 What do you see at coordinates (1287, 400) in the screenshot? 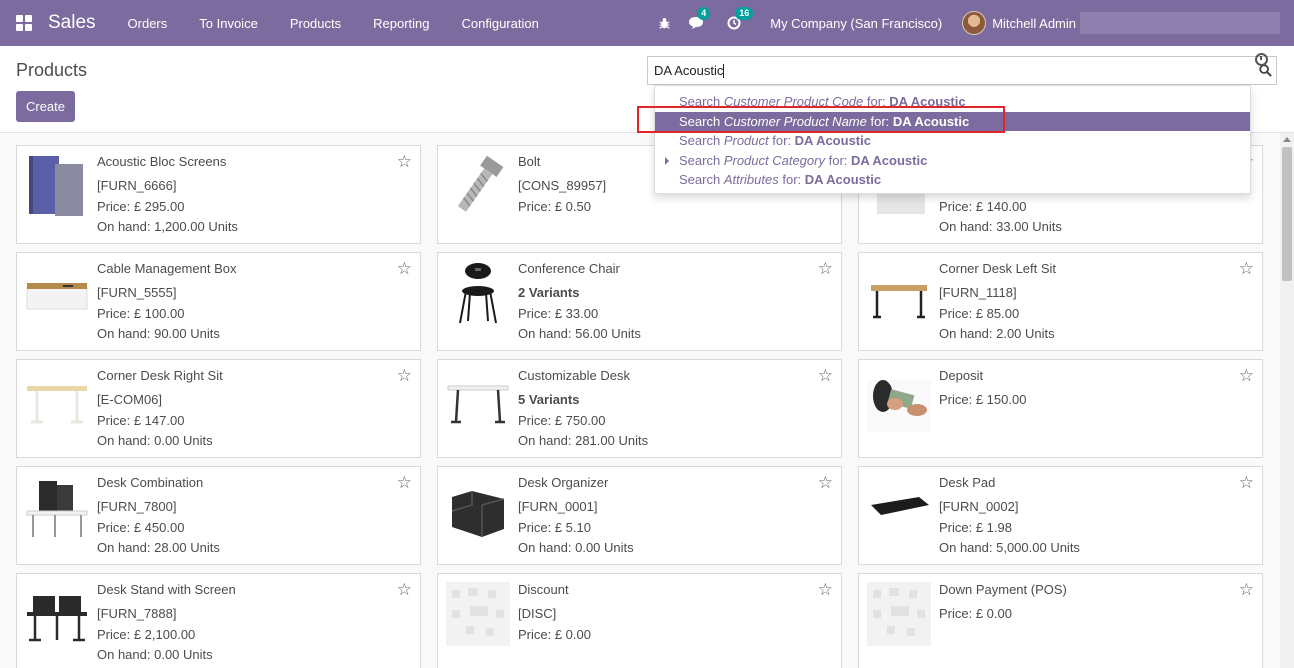
I see `vertical-scrollbar` at bounding box center [1287, 400].